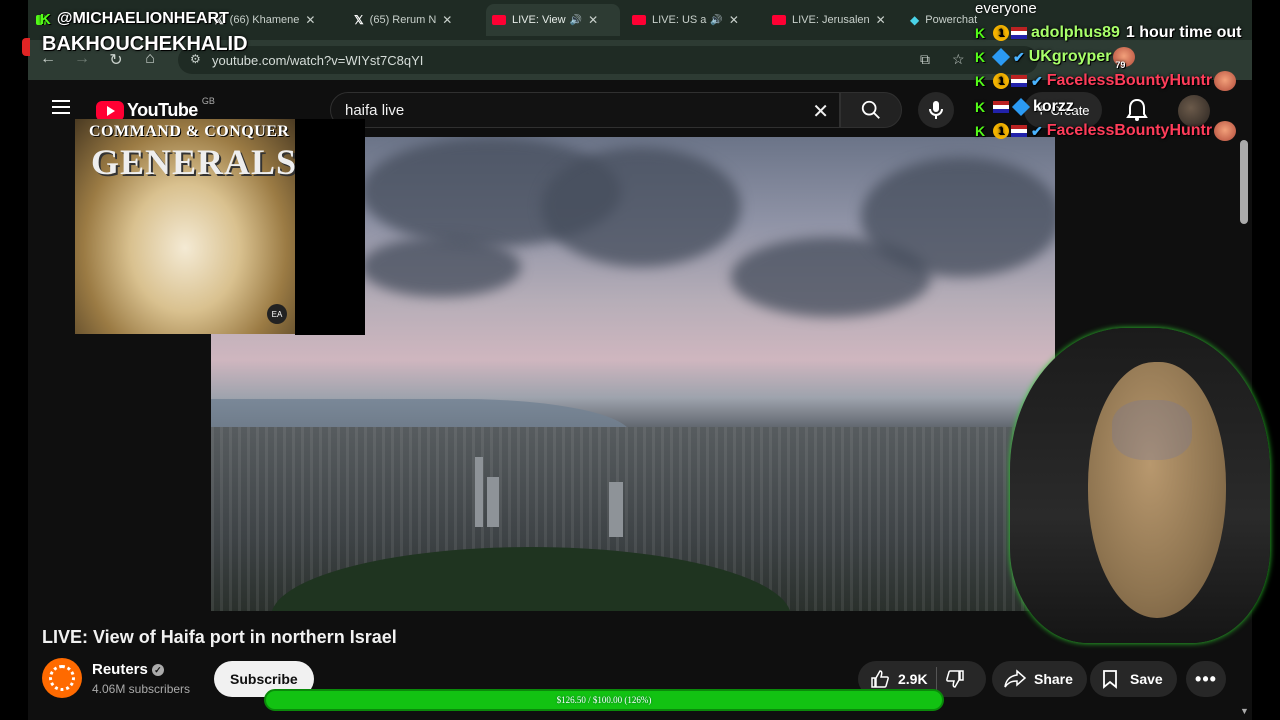  What do you see at coordinates (1140, 487) in the screenshot?
I see `potato-avatar-overlay` at bounding box center [1140, 487].